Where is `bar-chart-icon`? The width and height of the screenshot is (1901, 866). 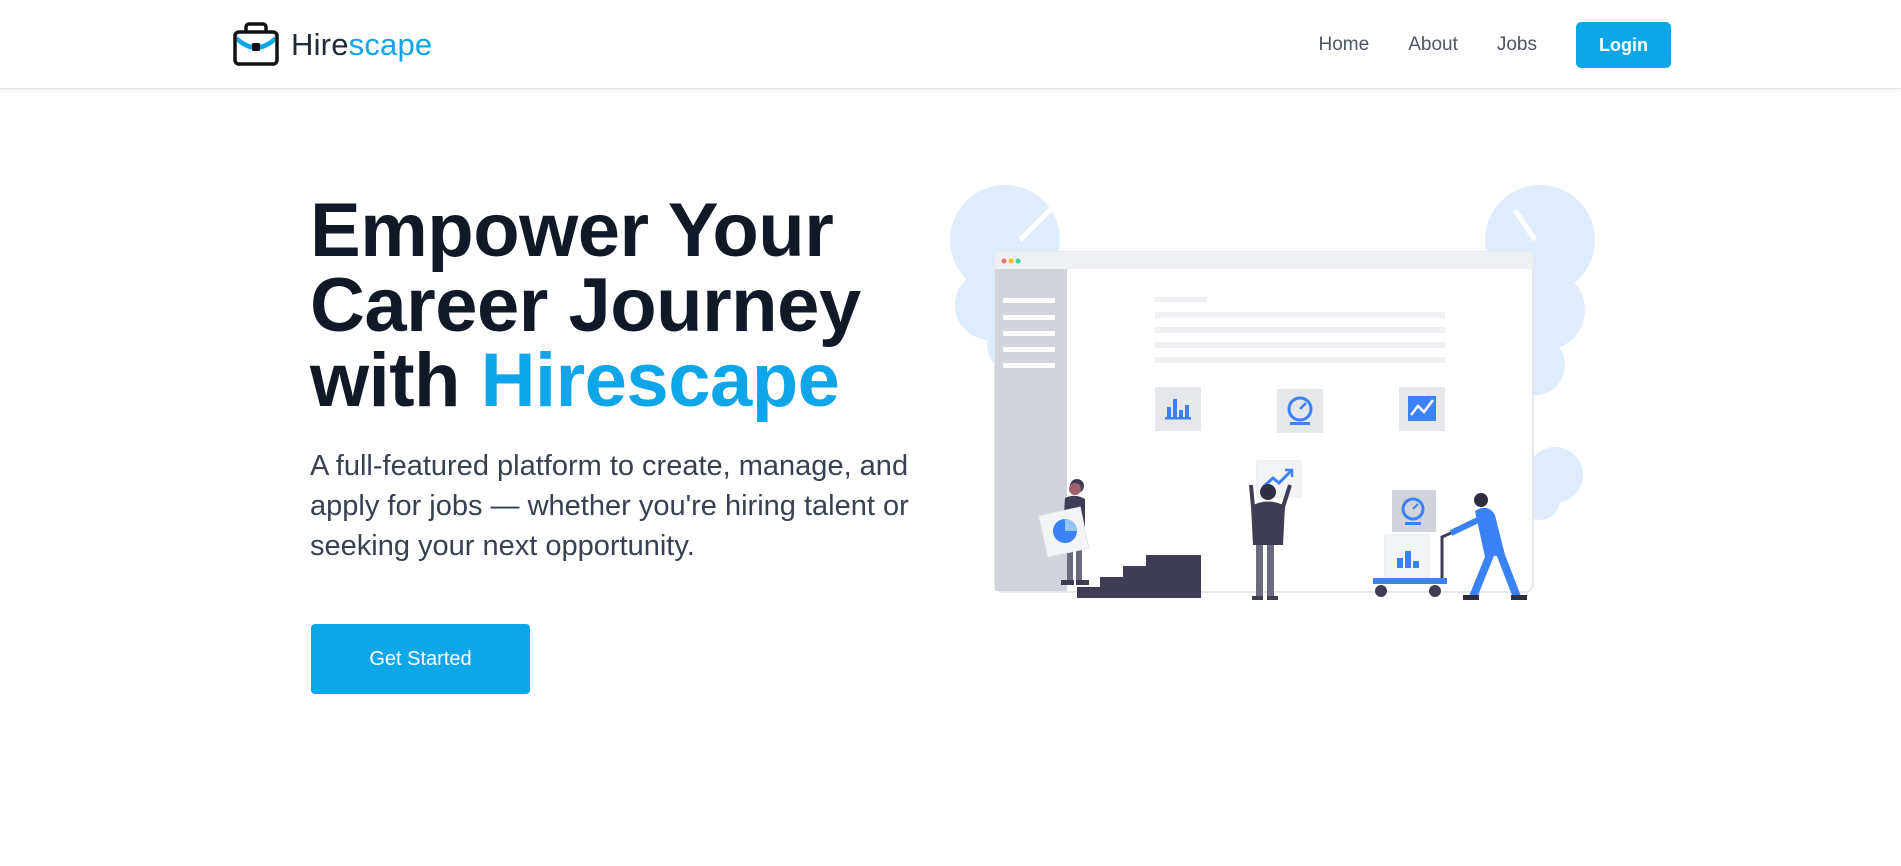
bar-chart-icon is located at coordinates (1178, 409).